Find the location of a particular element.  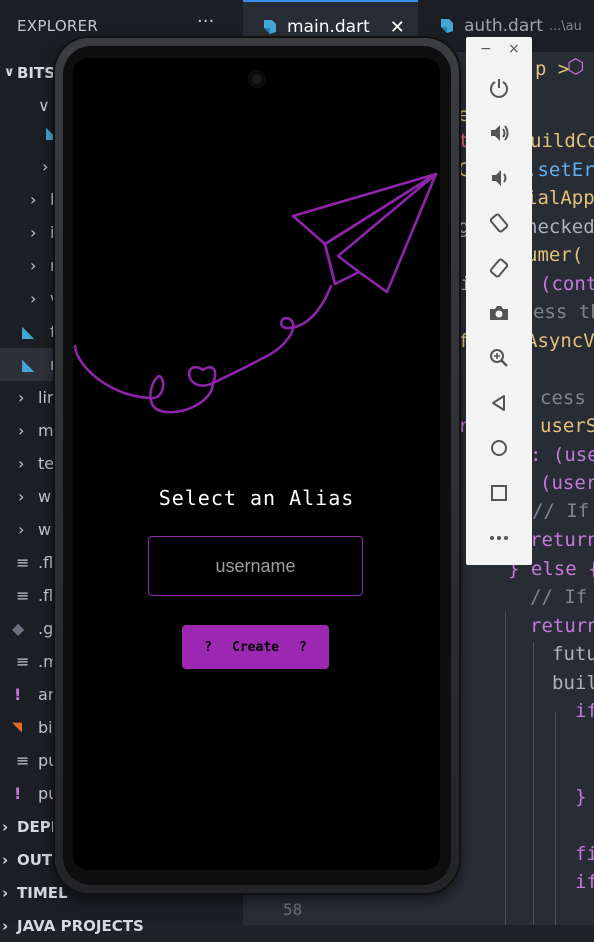

rotate-right-icon is located at coordinates (499, 268).